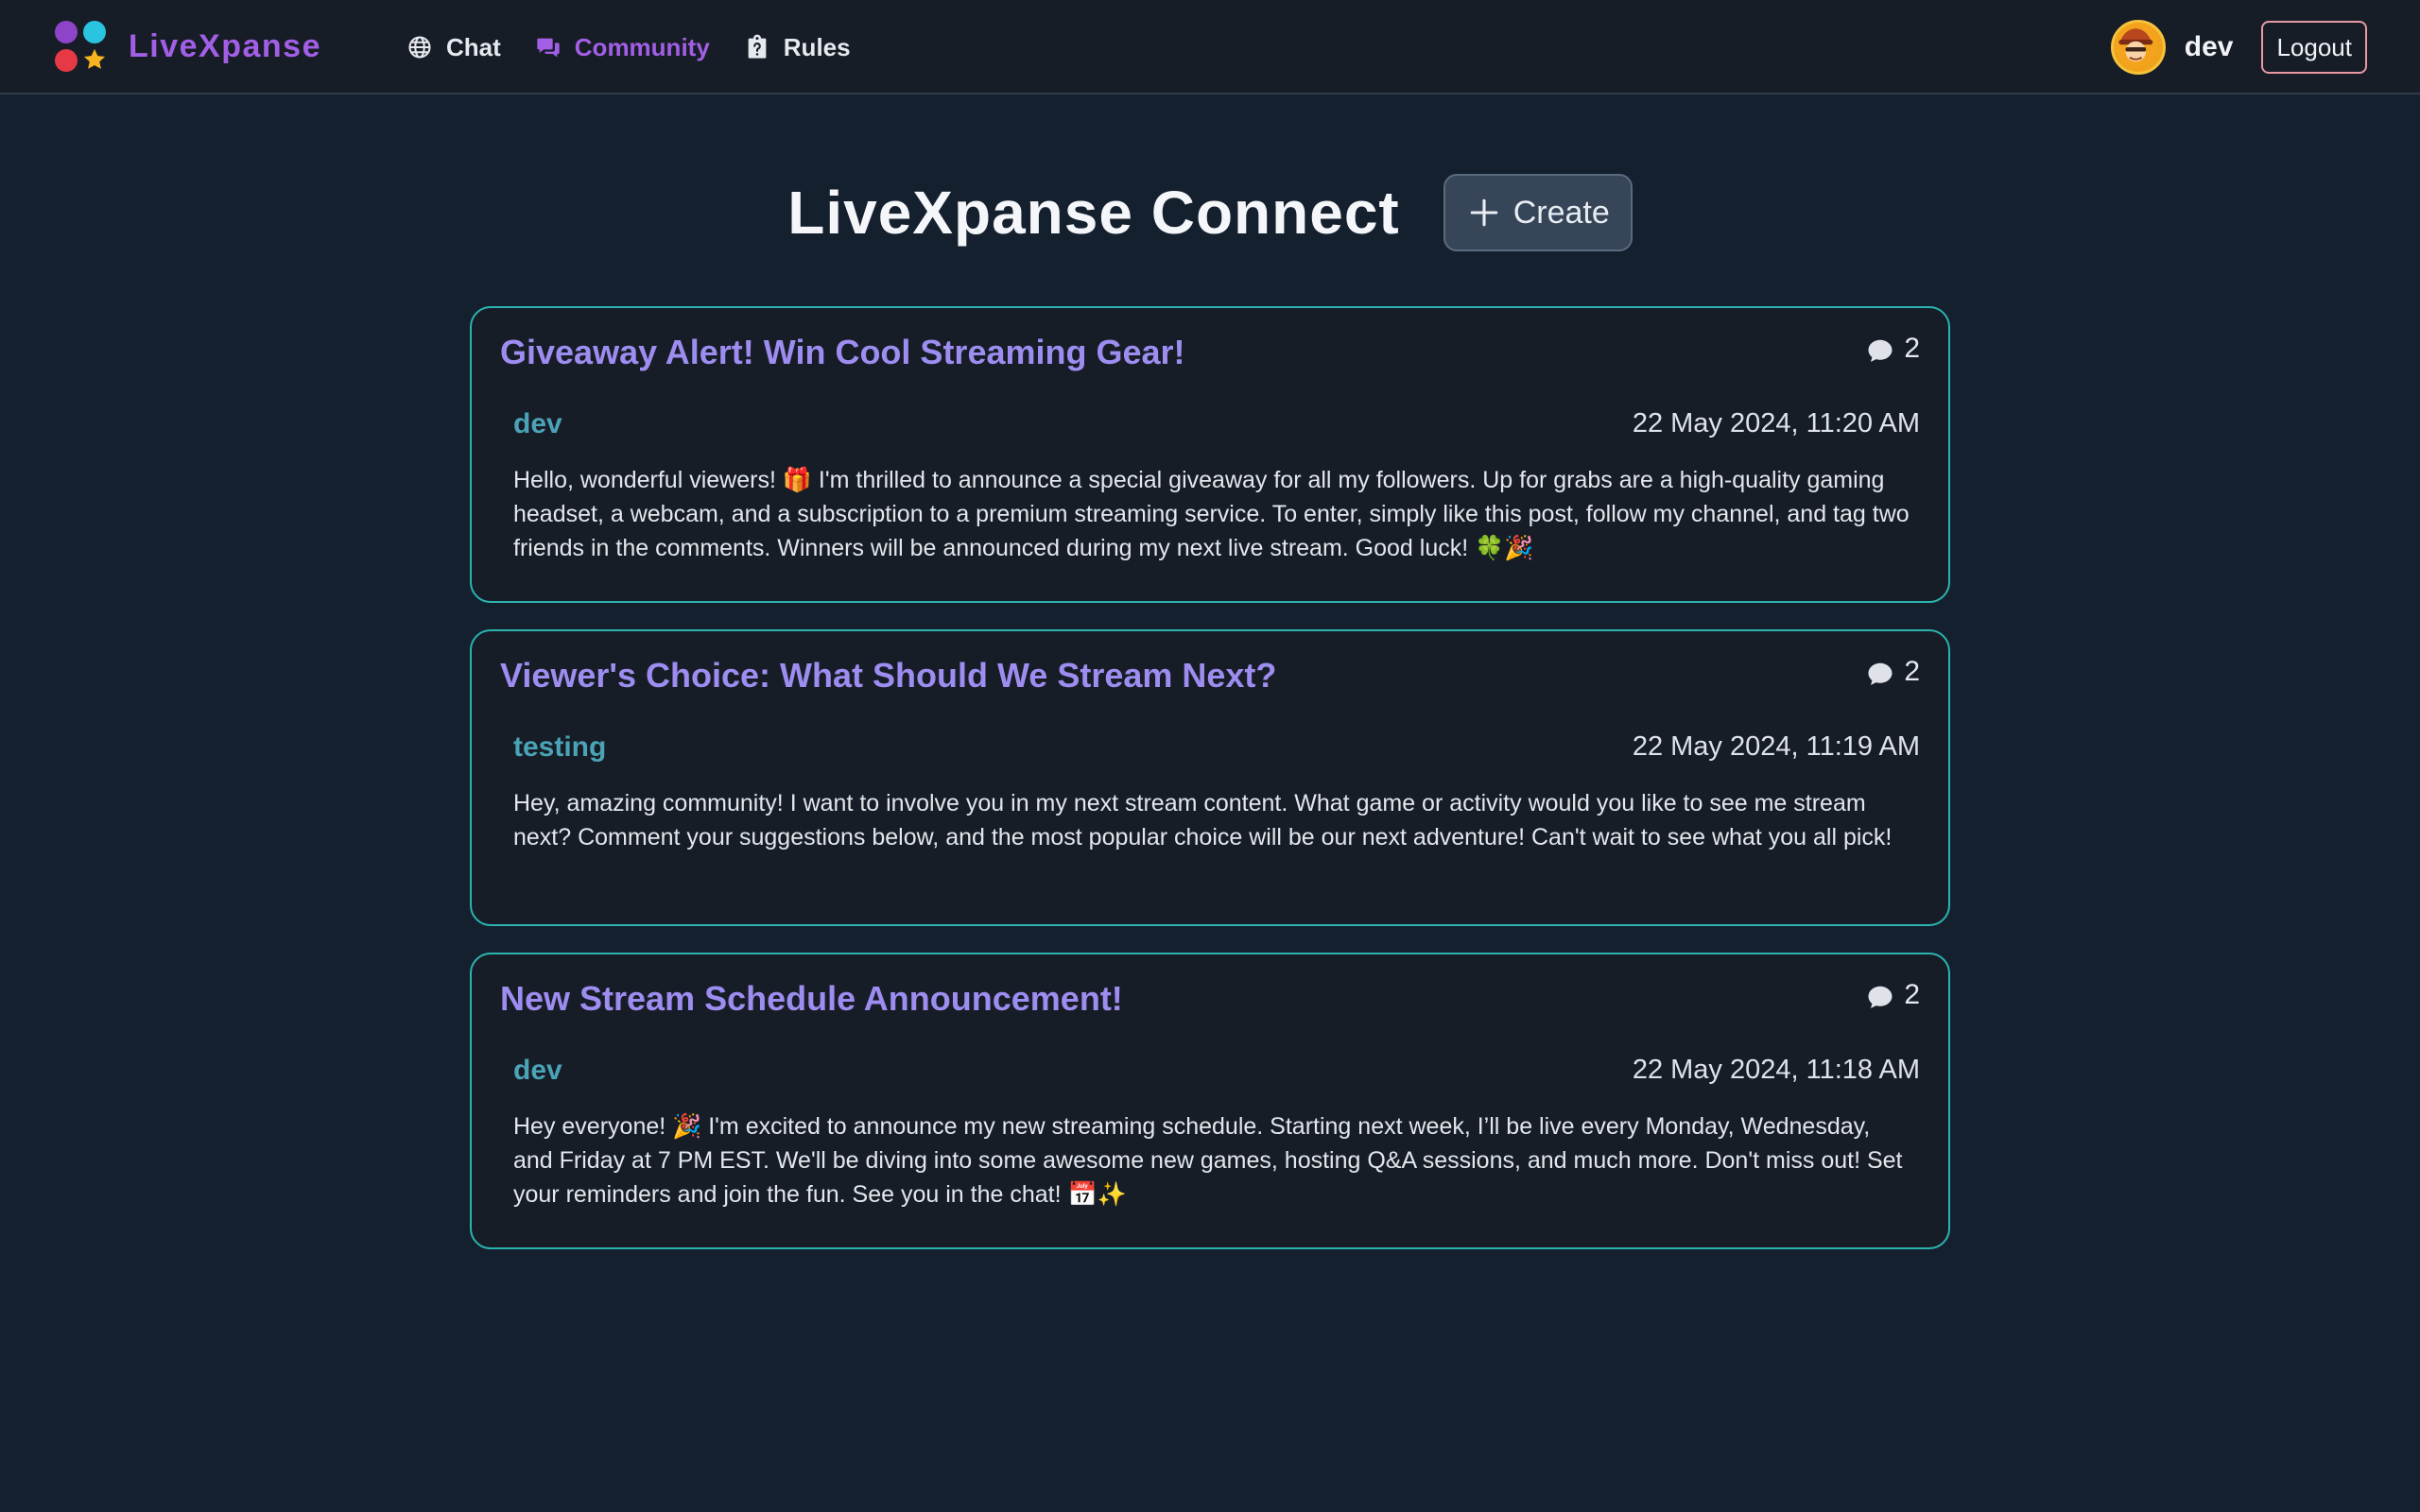  What do you see at coordinates (2209, 46) in the screenshot?
I see `current-username: dev` at bounding box center [2209, 46].